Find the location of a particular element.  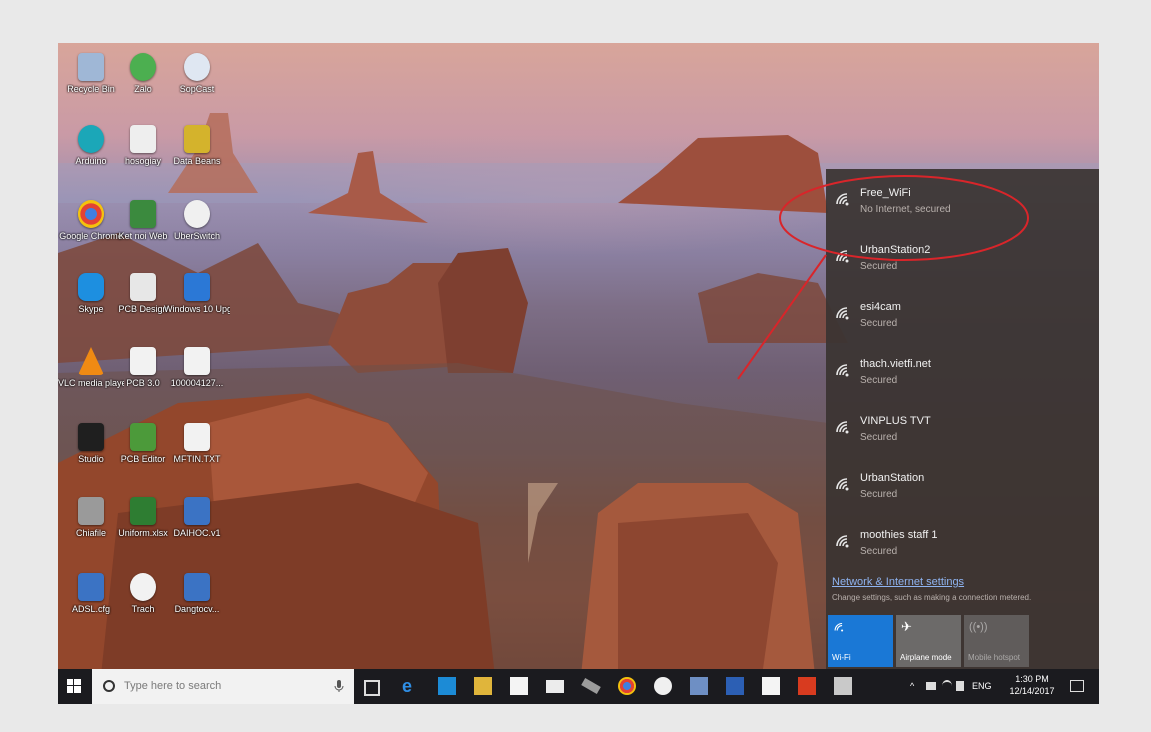

clock-date: 12/14/2017 is located at coordinates (1032, 691).